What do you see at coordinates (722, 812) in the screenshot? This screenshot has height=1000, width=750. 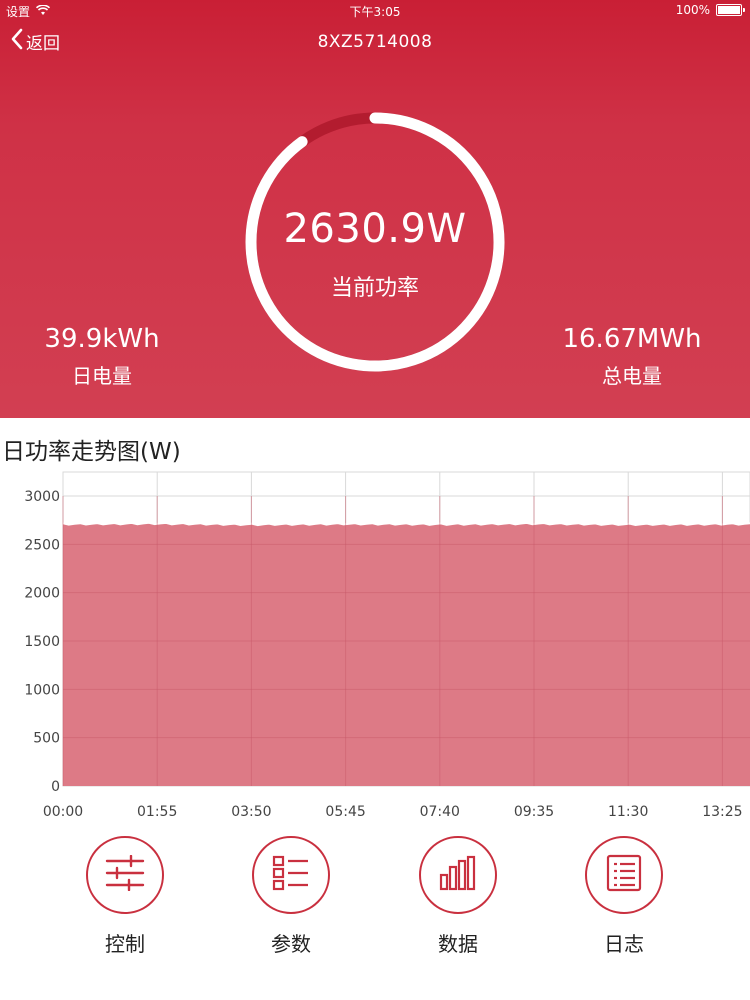 I see `x-tick-label: 13:25` at bounding box center [722, 812].